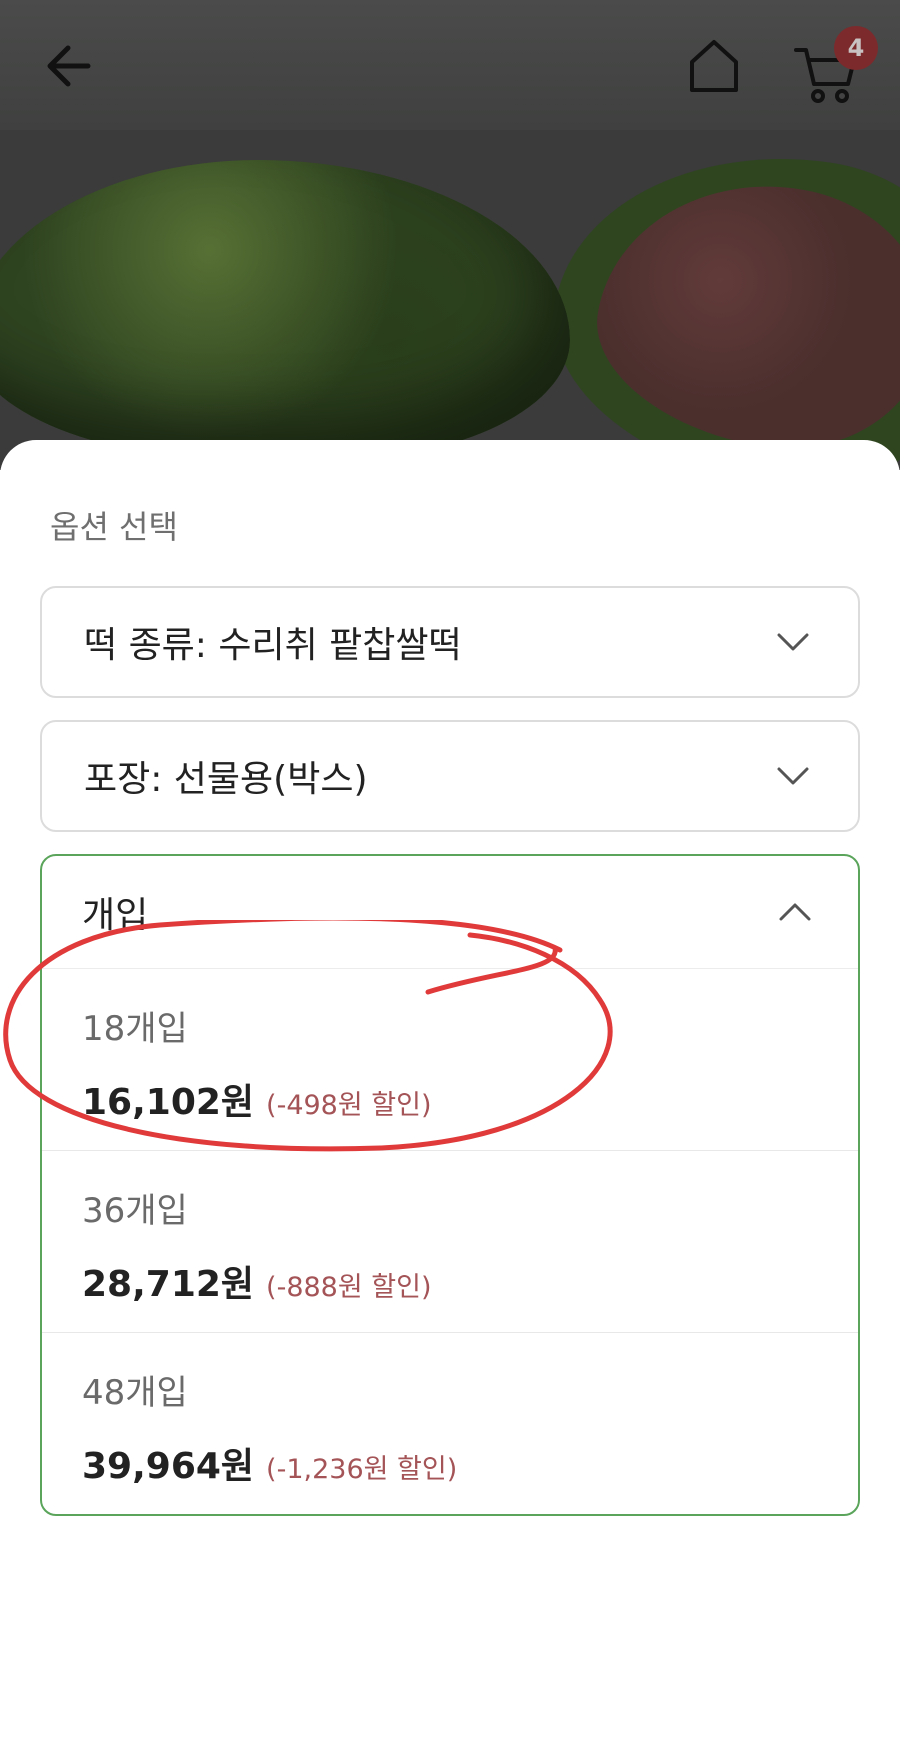 The image size is (900, 1759). Describe the element at coordinates (168, 1284) in the screenshot. I see `option-price: 28,712원` at that location.